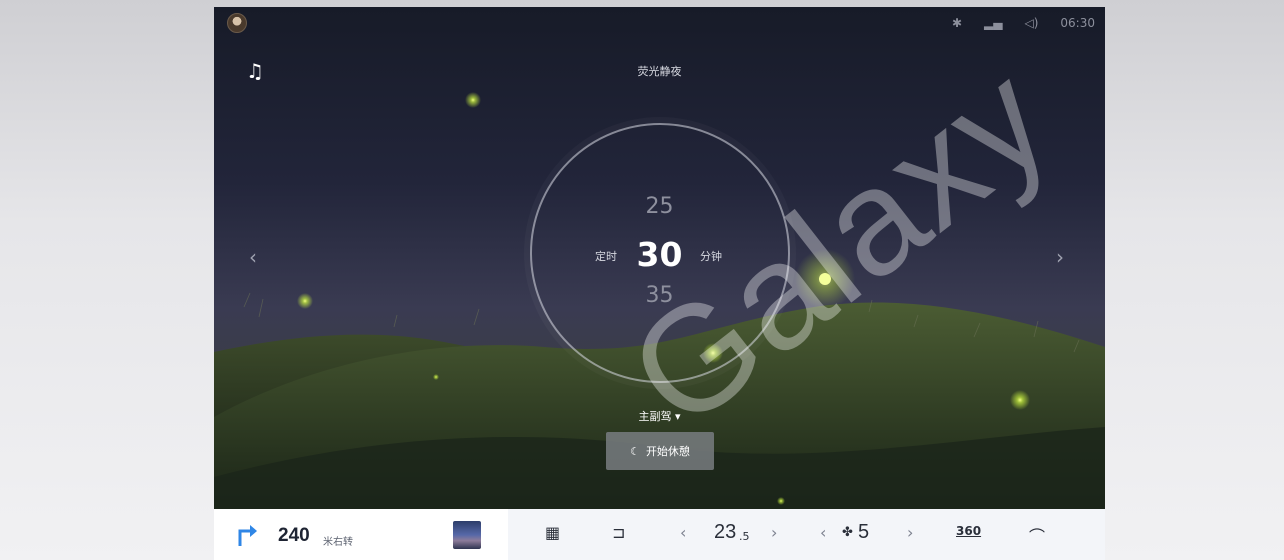  What do you see at coordinates (1077, 23) in the screenshot?
I see `clock: 06:30` at bounding box center [1077, 23].